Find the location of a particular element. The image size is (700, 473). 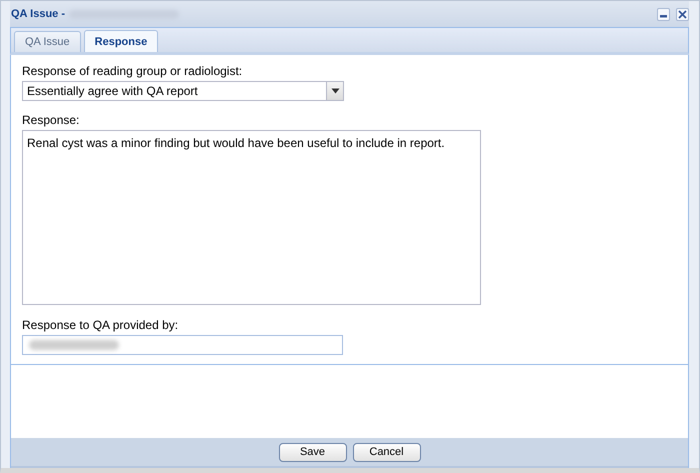

field-label: Response: is located at coordinates (51, 120).